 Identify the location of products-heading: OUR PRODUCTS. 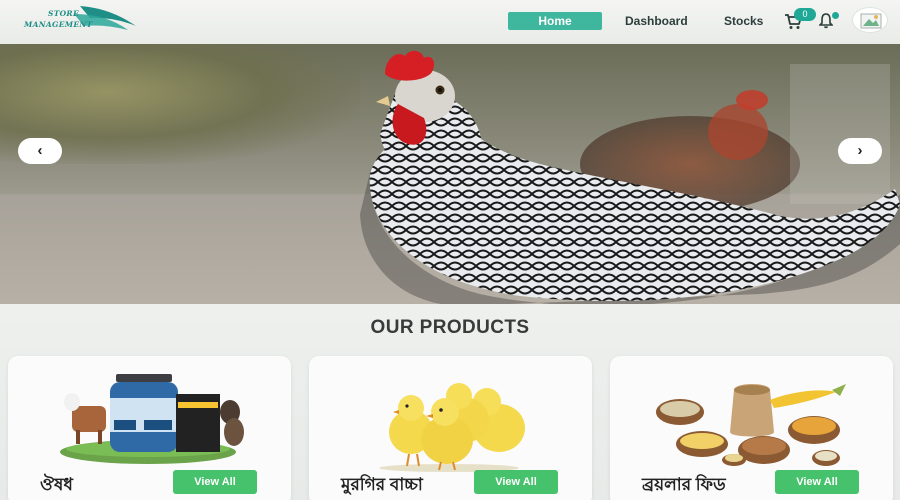
(450, 327).